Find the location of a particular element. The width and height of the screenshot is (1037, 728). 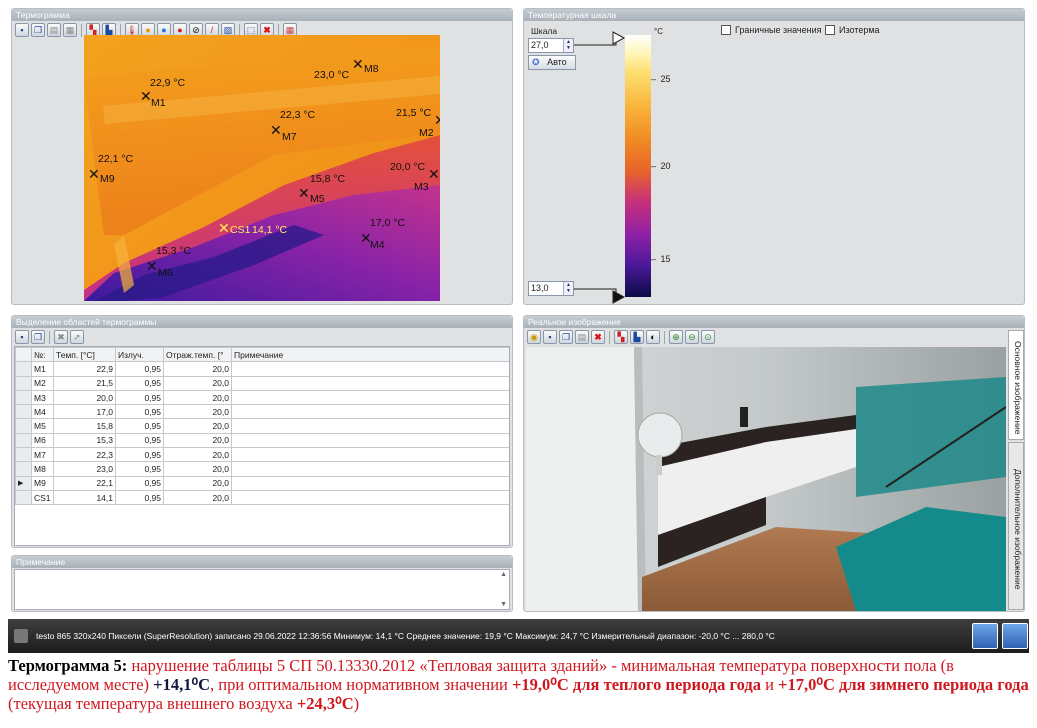

col-header-reflected: Отраж.темп. [° is located at coordinates (197, 355).